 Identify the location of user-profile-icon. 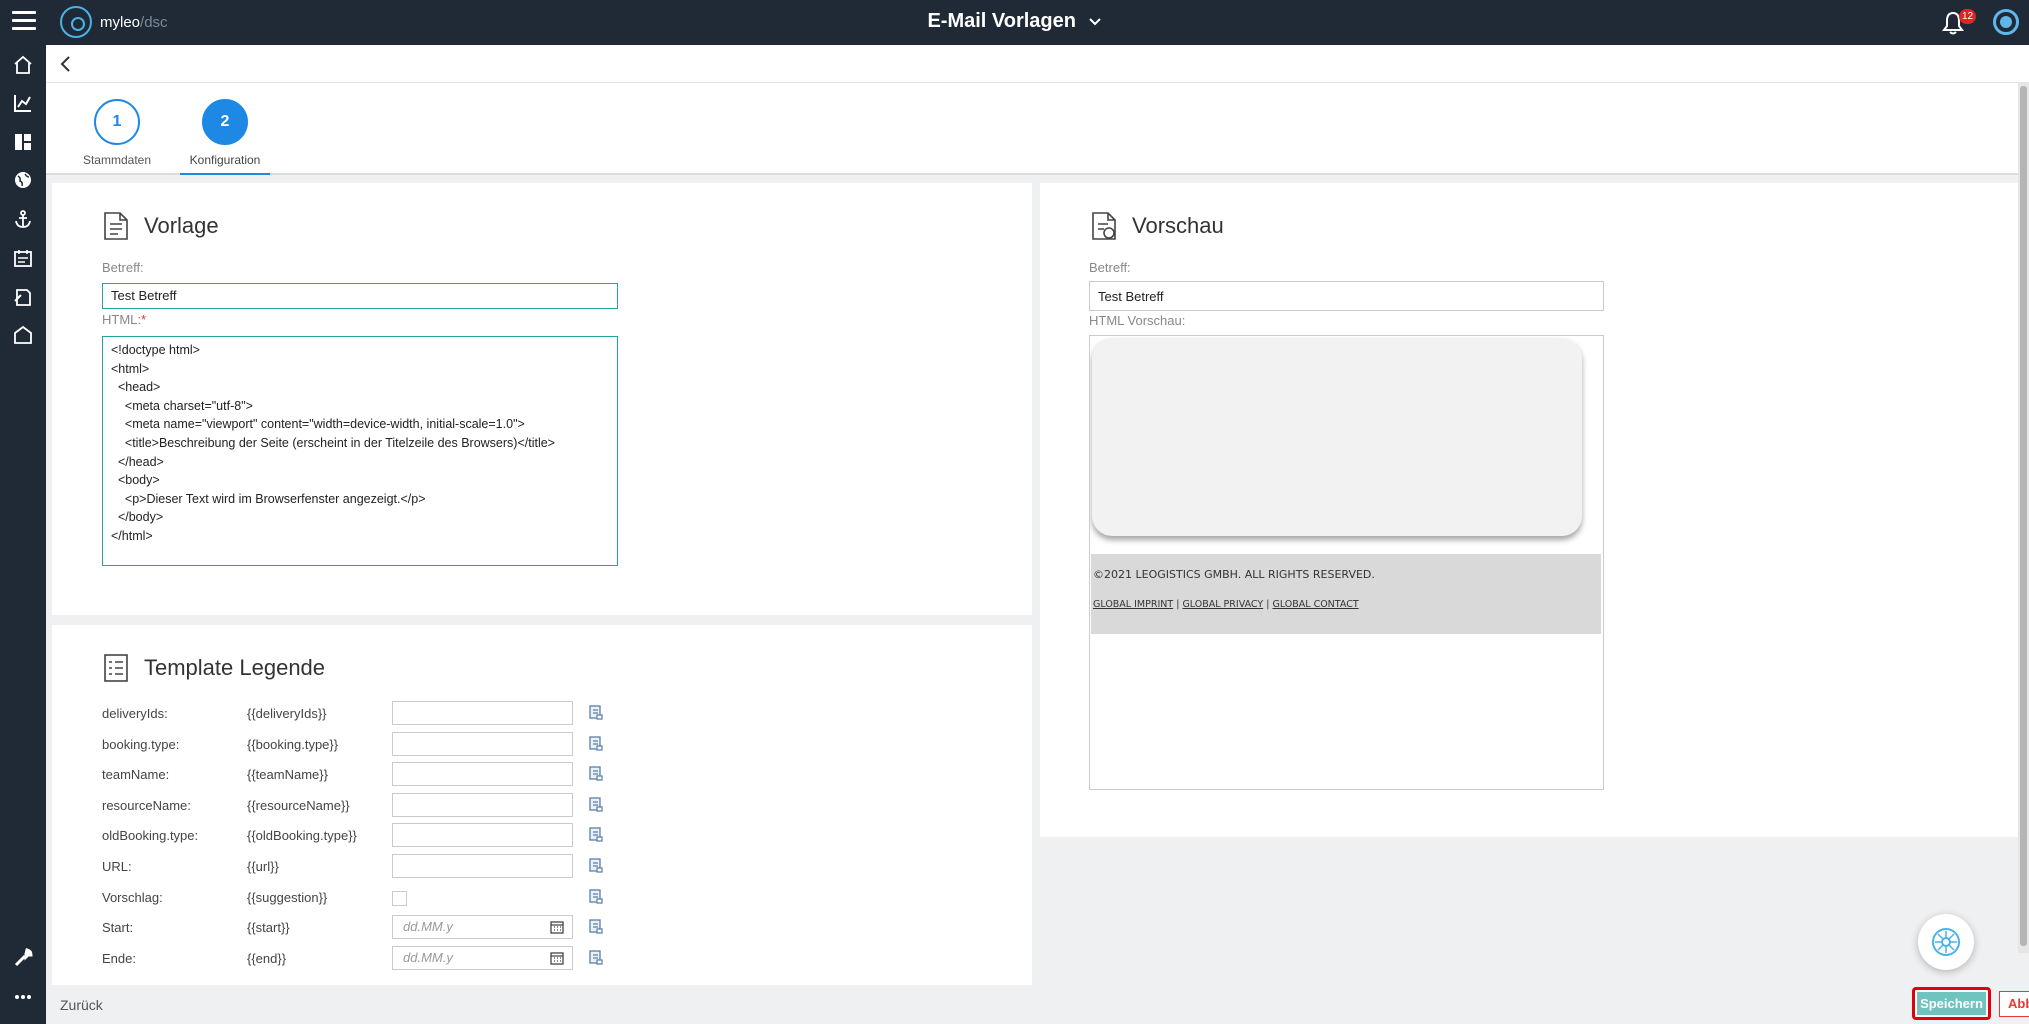
(2006, 22).